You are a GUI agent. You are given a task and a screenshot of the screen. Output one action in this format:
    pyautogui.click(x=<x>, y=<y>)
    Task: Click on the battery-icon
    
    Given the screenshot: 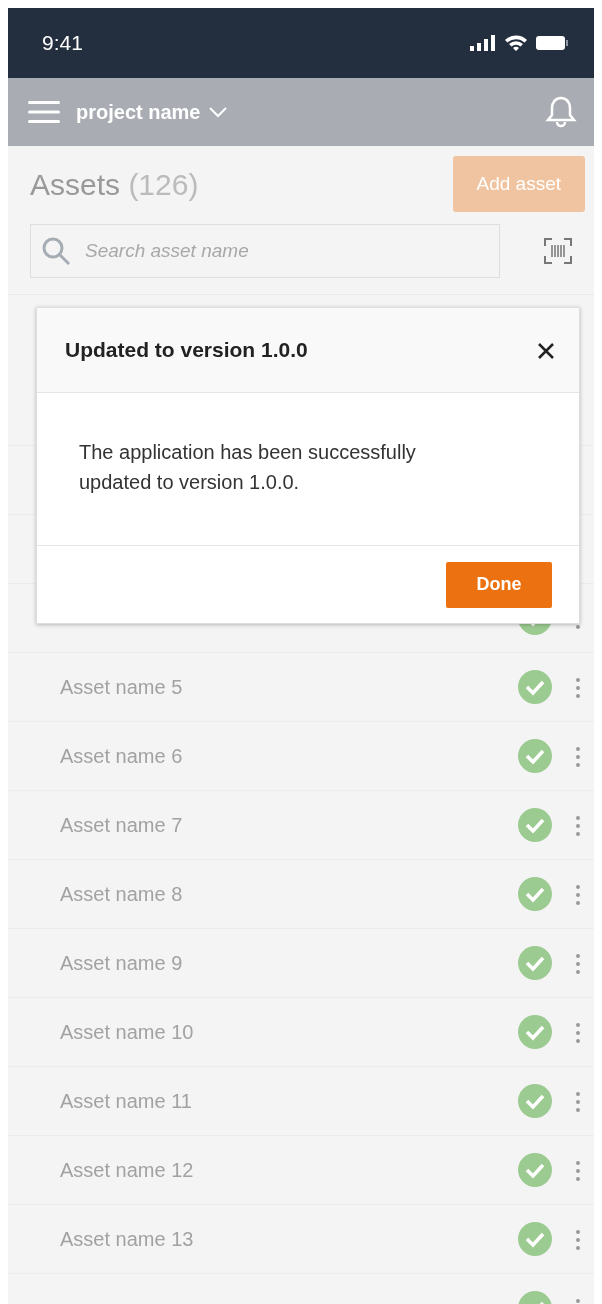 What is the action you would take?
    pyautogui.click(x=552, y=43)
    